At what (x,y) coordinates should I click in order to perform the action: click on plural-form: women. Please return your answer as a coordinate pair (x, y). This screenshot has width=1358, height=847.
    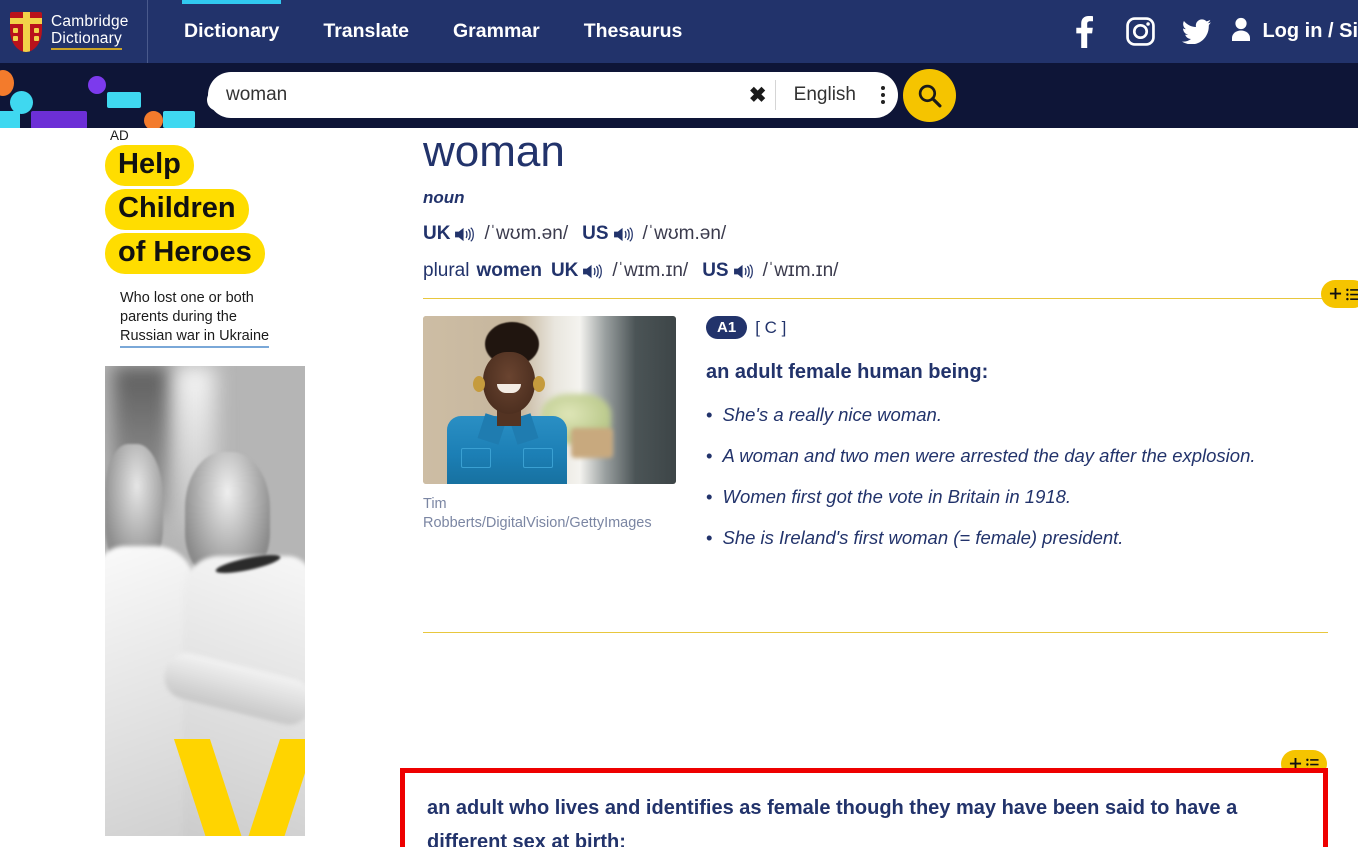
    Looking at the image, I should click on (509, 270).